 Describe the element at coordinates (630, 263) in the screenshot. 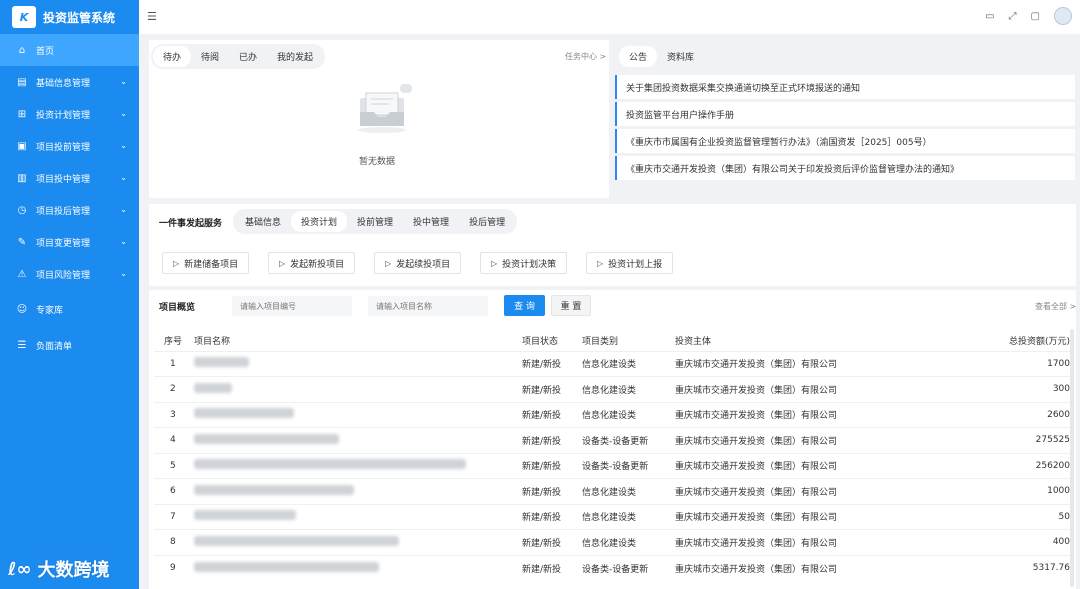

I see `action-button: ▷ 投资计划上报` at that location.